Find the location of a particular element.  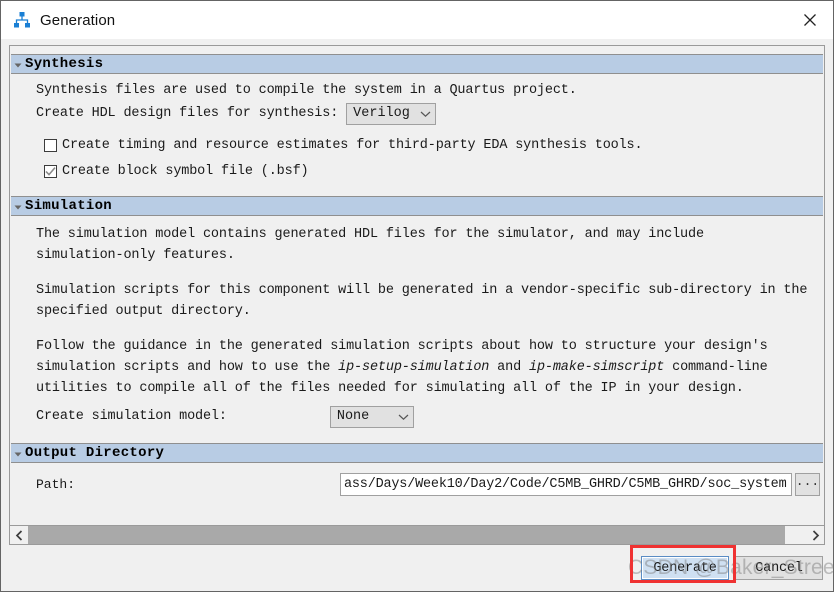

scroll-right-arrow-icon is located at coordinates (815, 535).